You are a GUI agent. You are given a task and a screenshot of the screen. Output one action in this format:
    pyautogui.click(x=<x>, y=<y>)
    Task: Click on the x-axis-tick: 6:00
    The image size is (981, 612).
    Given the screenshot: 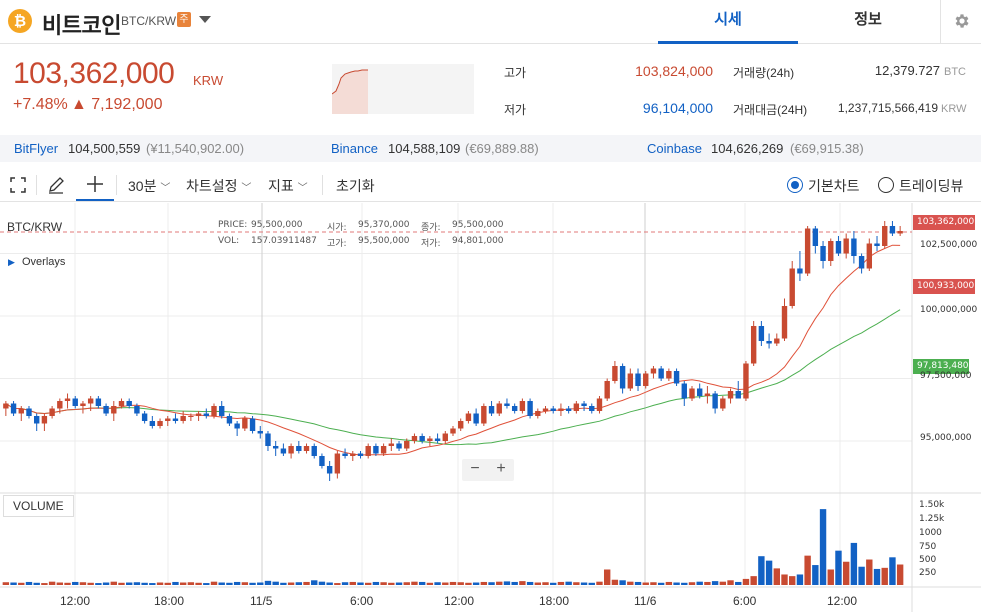 What is the action you would take?
    pyautogui.click(x=362, y=601)
    